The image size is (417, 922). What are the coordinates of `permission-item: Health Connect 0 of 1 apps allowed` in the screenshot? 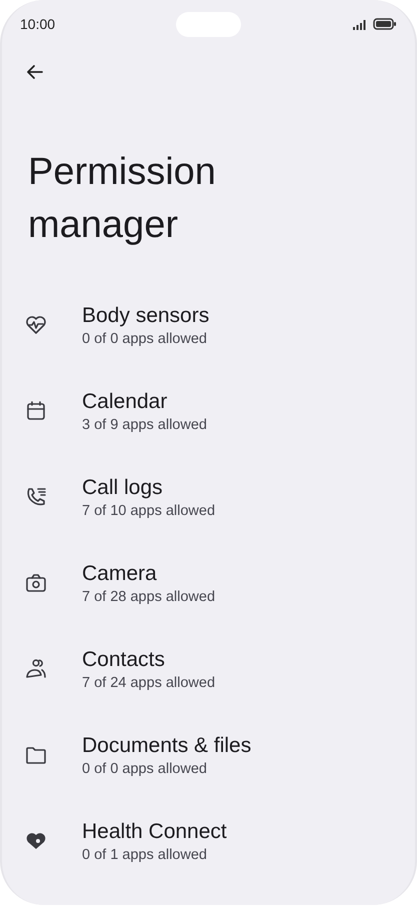 It's located at (208, 841).